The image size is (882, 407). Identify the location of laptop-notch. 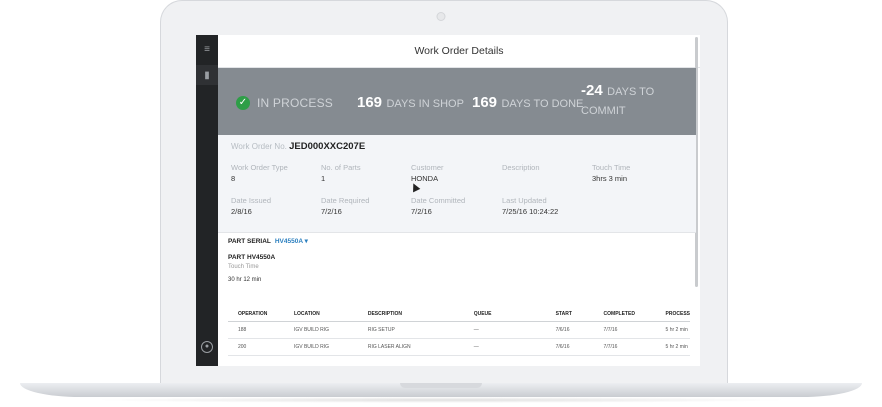
(441, 385).